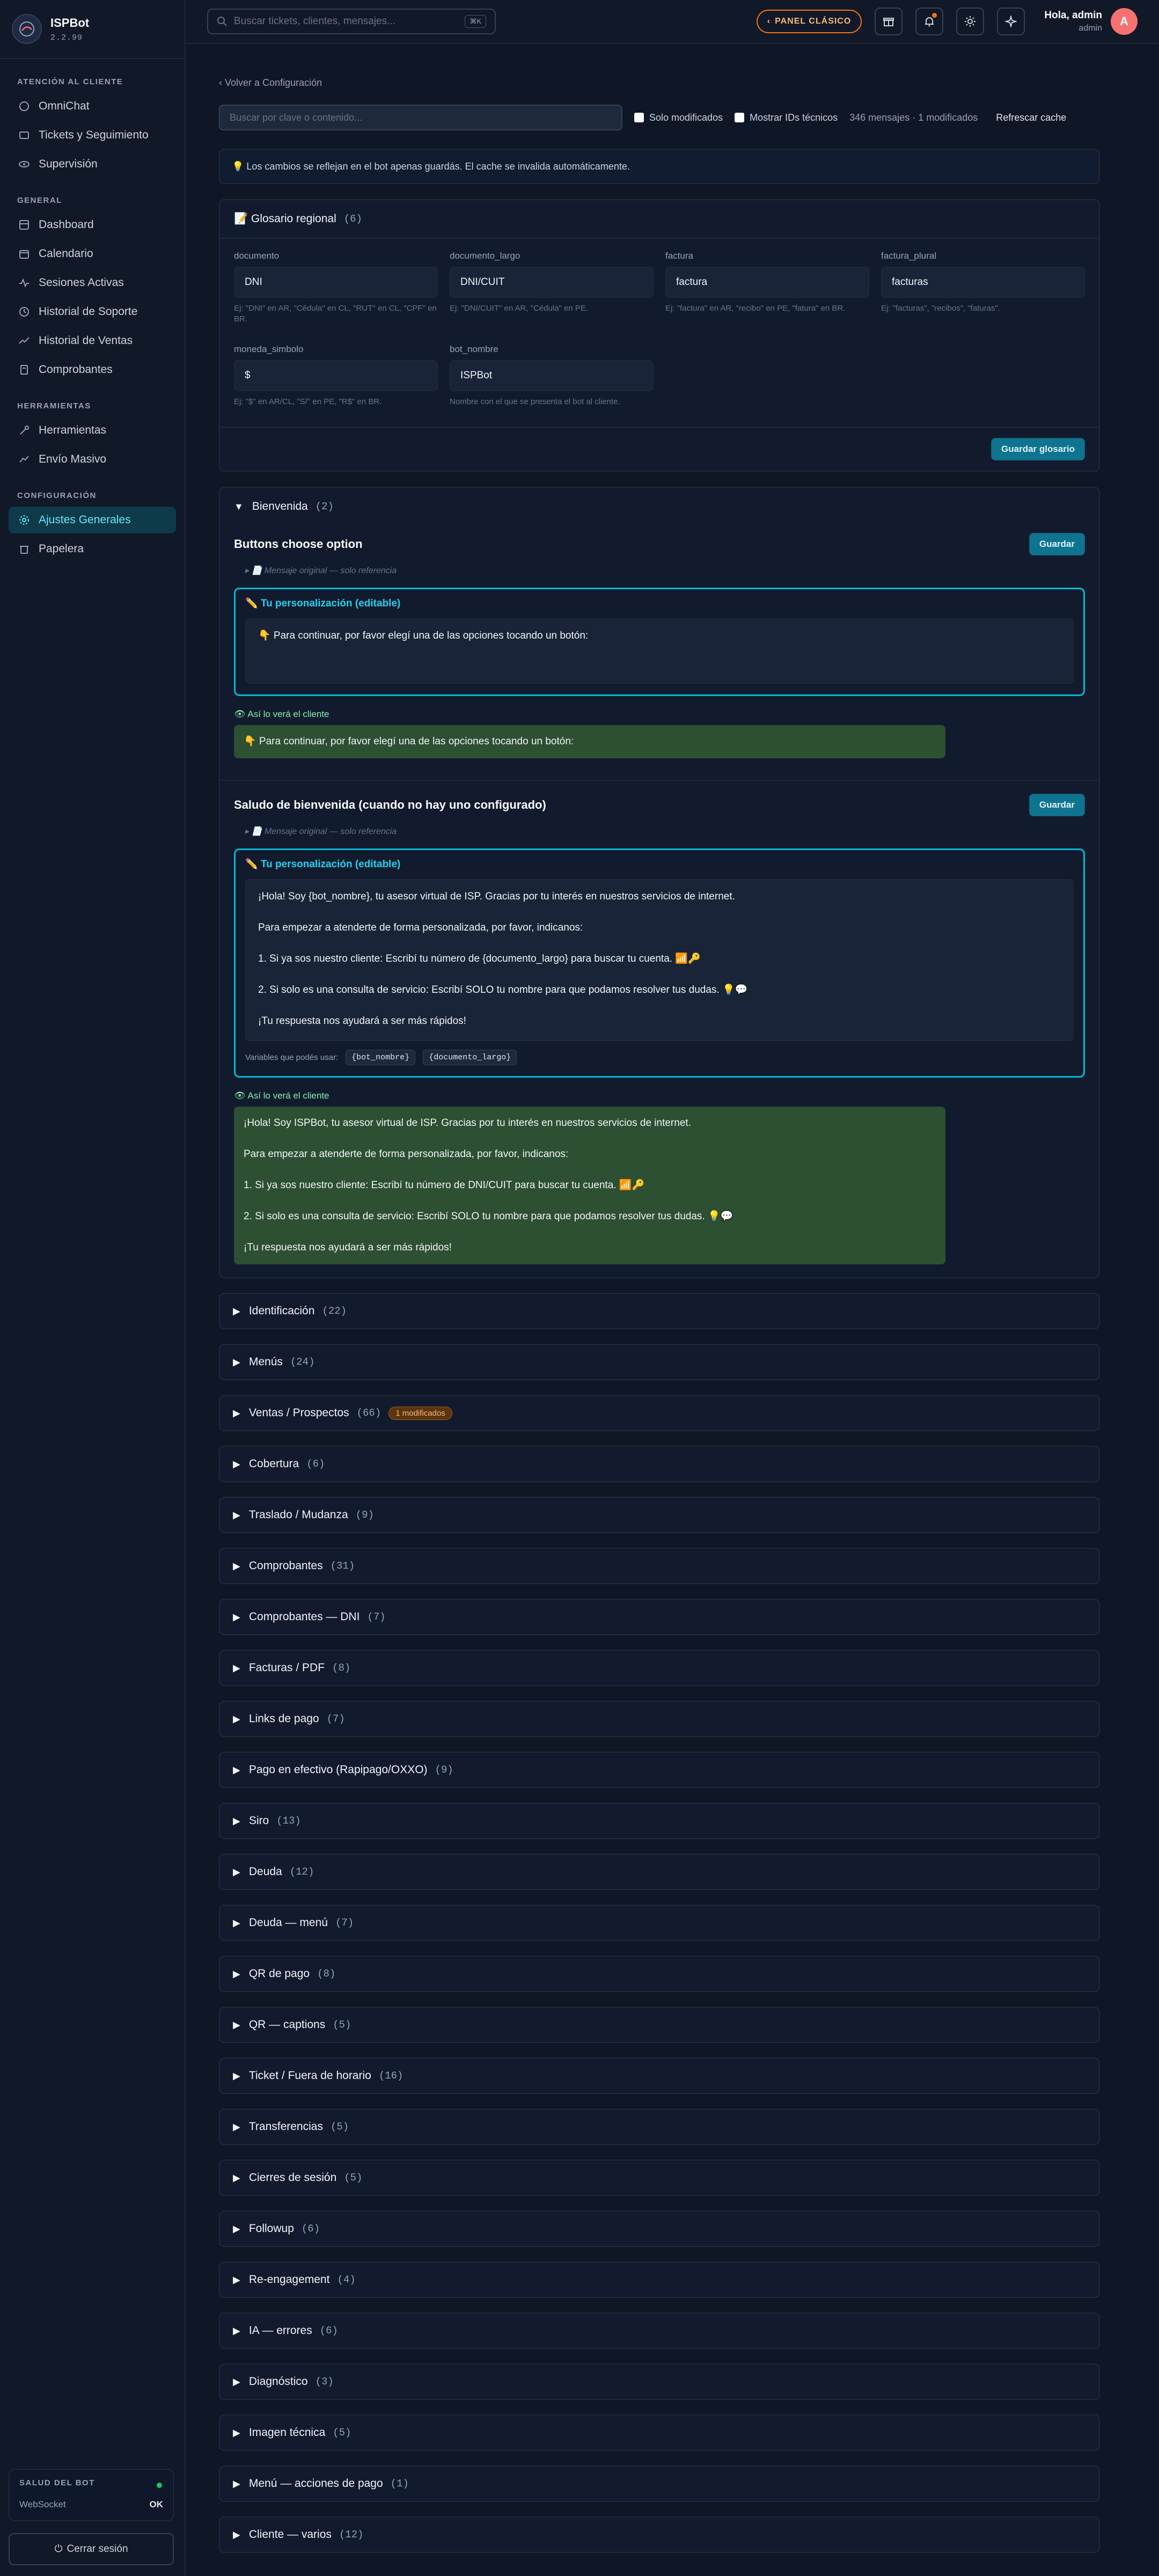 The image size is (1159, 2576). Describe the element at coordinates (42, 2504) in the screenshot. I see `health-label: WebSocket` at that location.